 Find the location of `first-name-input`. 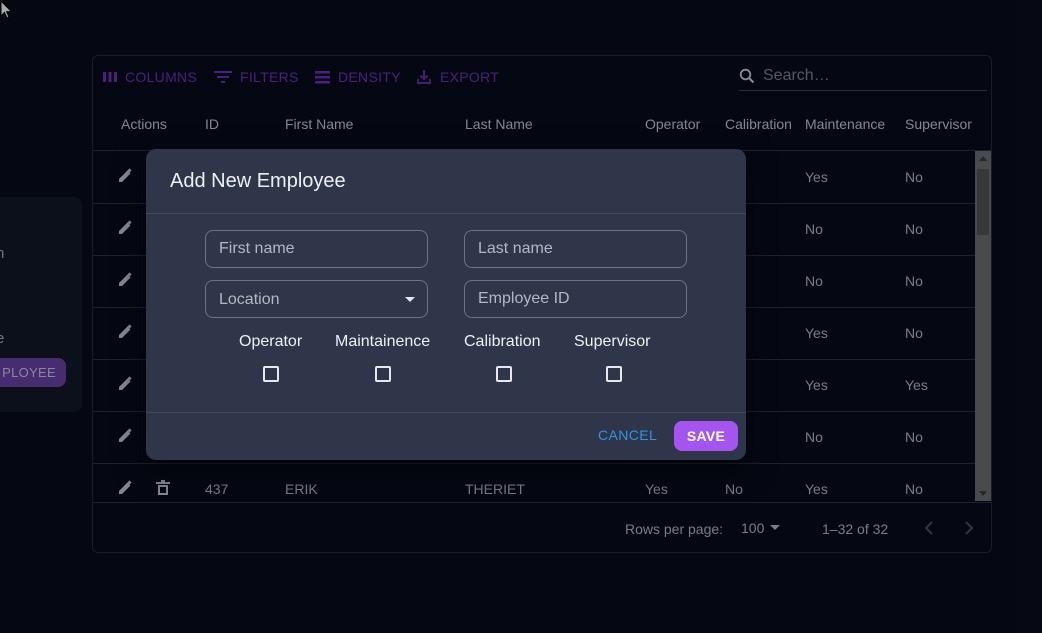

first-name-input is located at coordinates (316, 249).